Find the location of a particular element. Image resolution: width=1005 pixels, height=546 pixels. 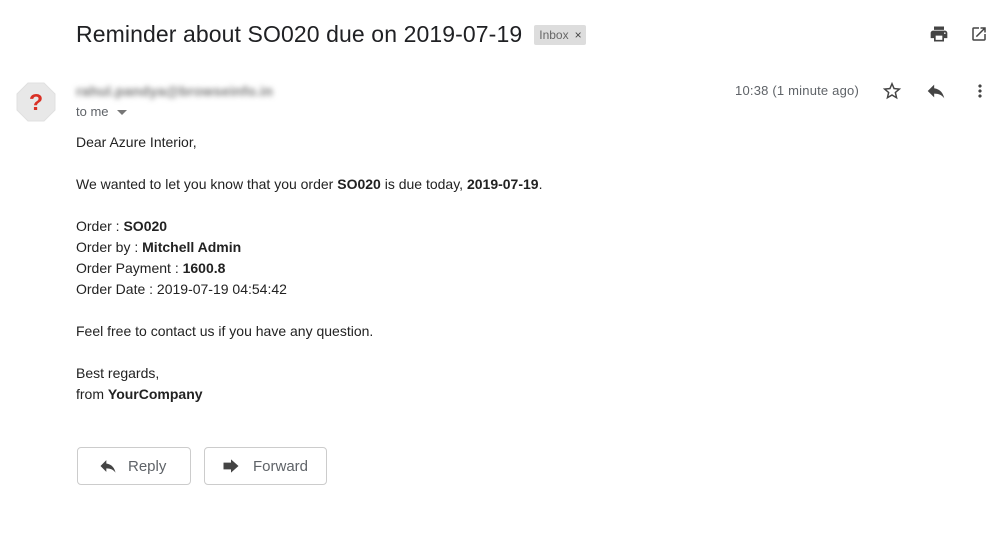

order-date-value: 2019-07-19 04:54:42 is located at coordinates (221, 289).